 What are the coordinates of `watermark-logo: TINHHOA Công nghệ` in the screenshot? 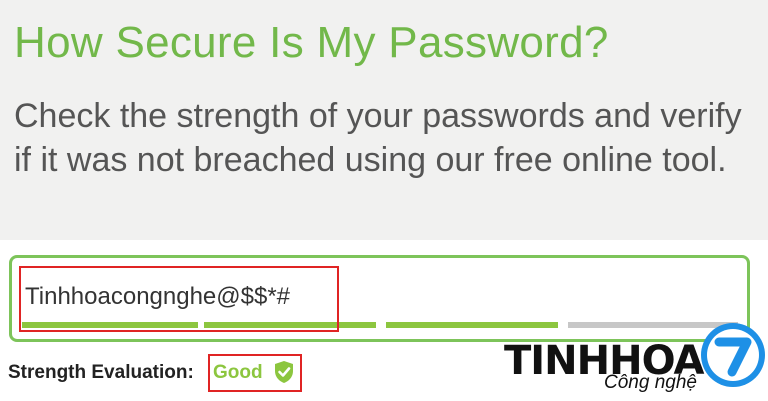 It's located at (634, 361).